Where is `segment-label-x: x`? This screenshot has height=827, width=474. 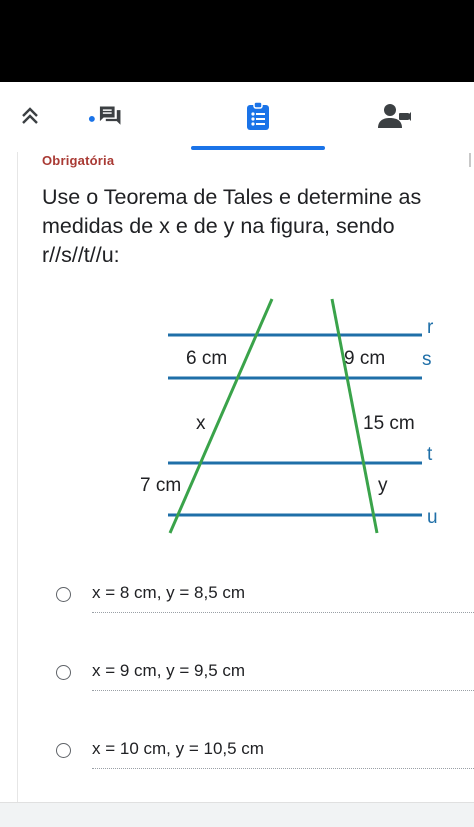
segment-label-x: x is located at coordinates (201, 423).